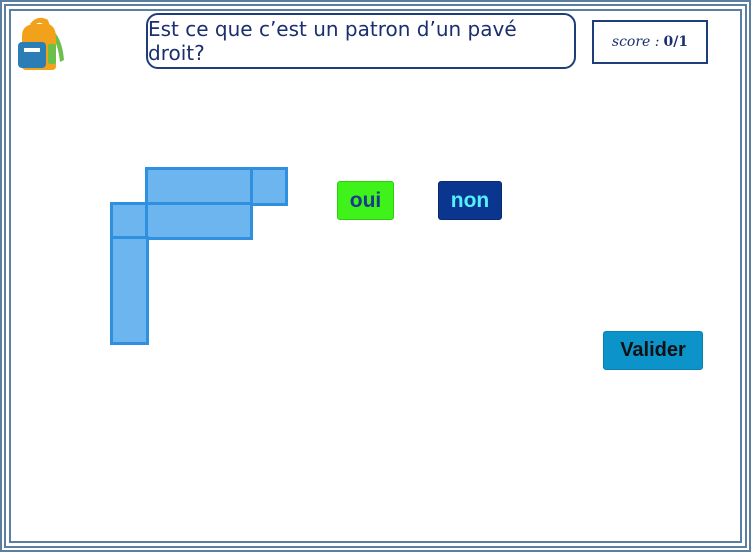  What do you see at coordinates (129, 221) in the screenshot?
I see `net-face-middle-left` at bounding box center [129, 221].